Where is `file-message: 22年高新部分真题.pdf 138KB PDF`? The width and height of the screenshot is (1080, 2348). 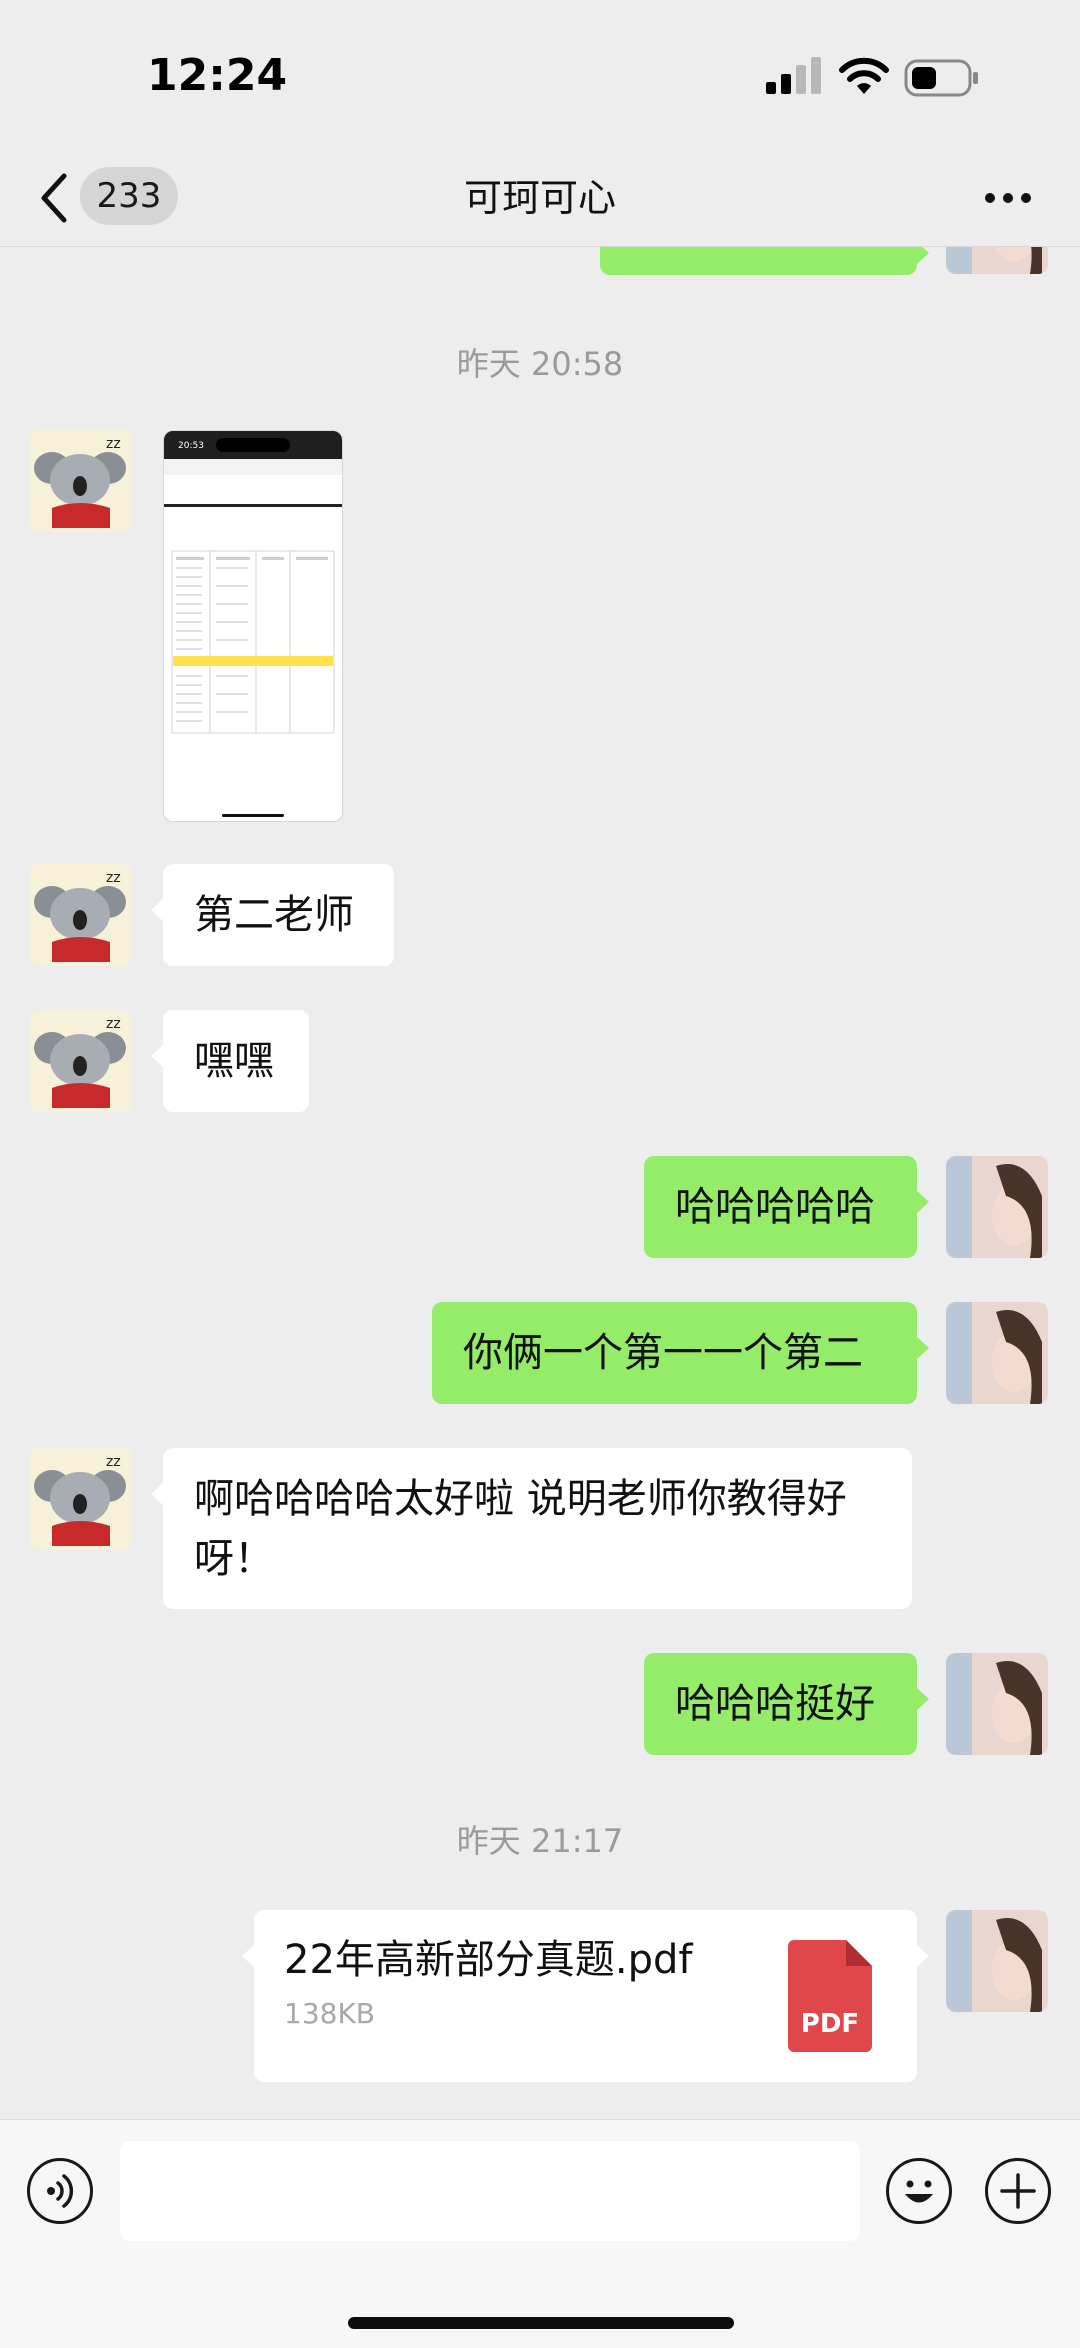 file-message: 22年高新部分真题.pdf 138KB PDF is located at coordinates (585, 1996).